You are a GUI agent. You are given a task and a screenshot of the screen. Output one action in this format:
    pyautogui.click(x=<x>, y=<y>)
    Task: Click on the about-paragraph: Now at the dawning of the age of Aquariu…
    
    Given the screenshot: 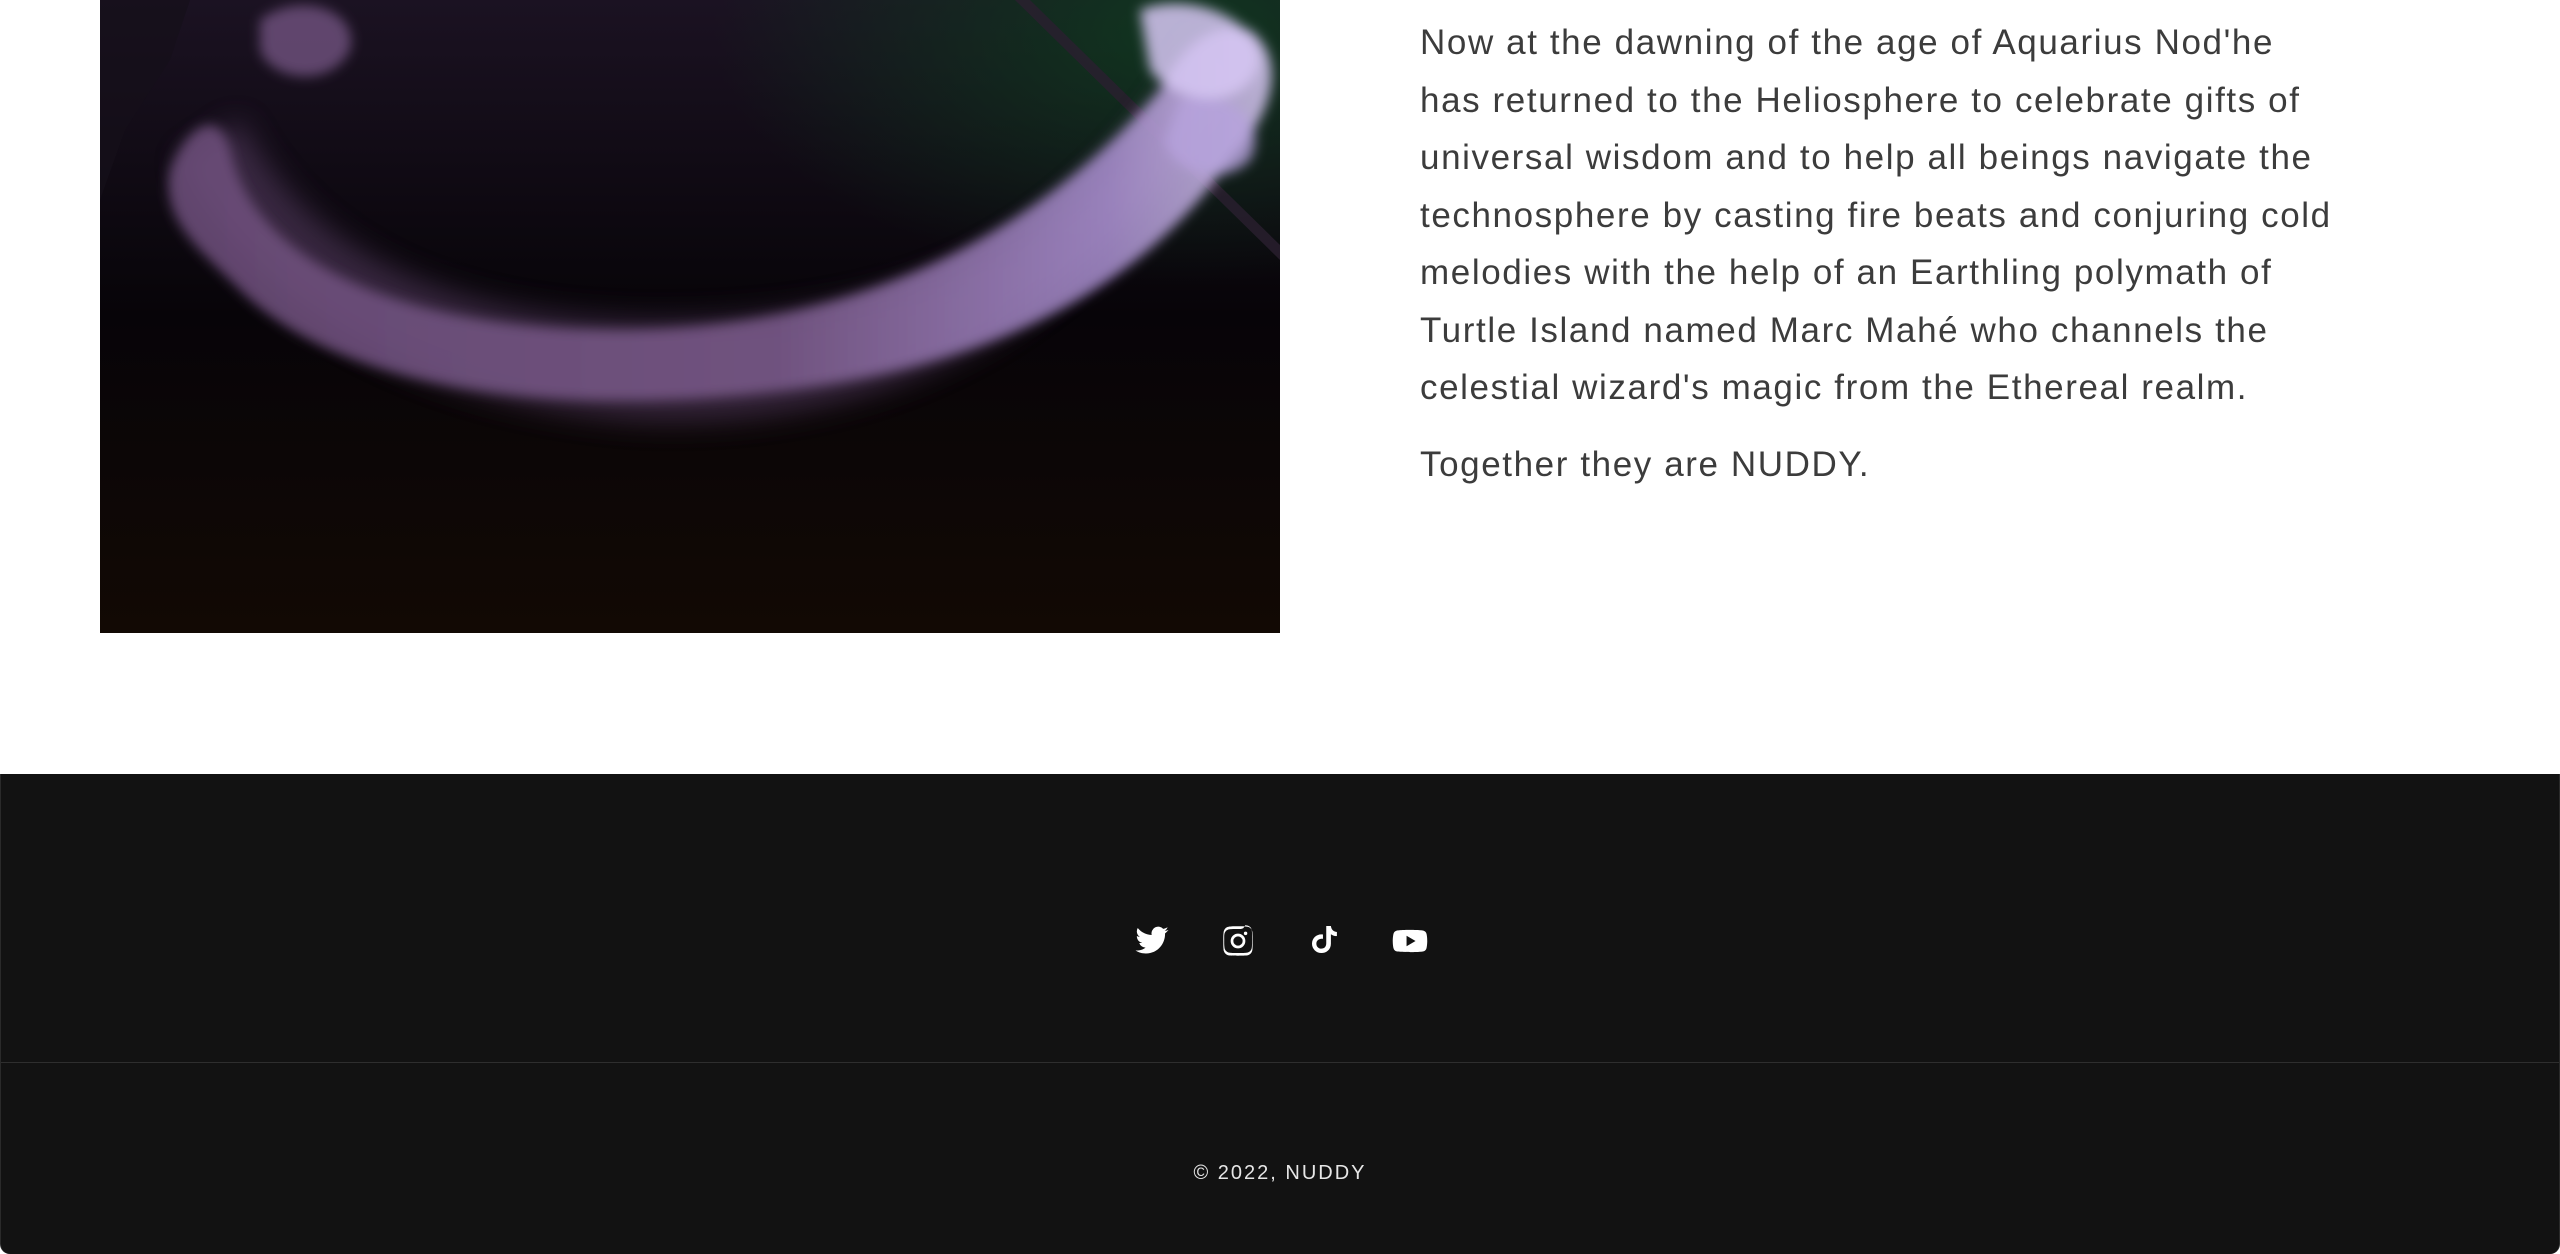 What is the action you would take?
    pyautogui.click(x=1876, y=215)
    